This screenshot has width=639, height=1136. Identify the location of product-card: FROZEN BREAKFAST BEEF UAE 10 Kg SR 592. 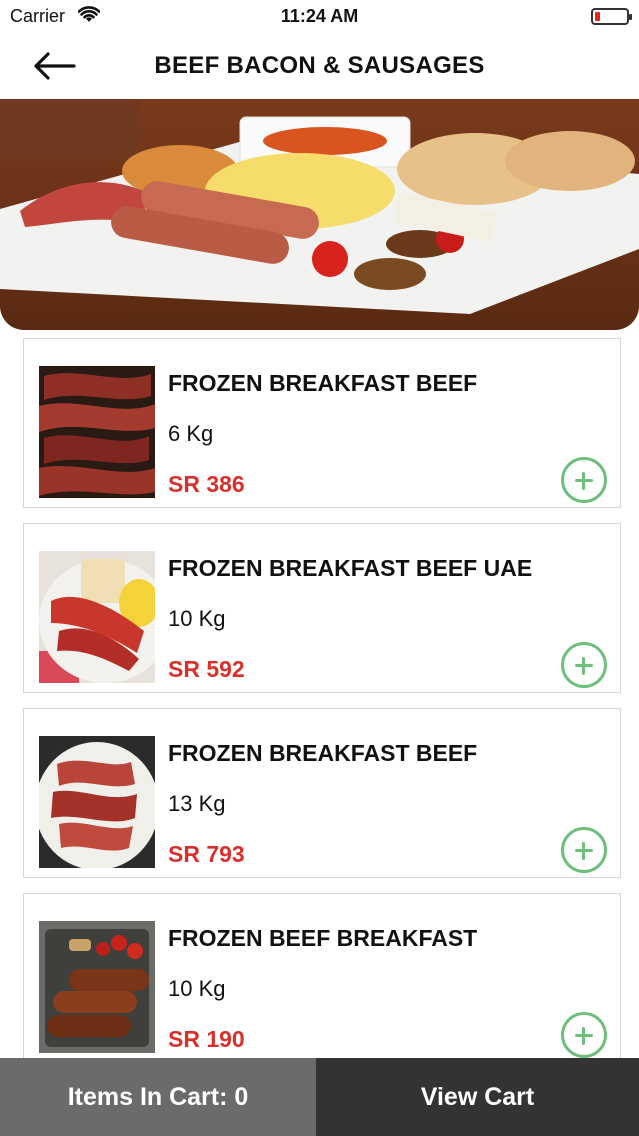
(322, 608).